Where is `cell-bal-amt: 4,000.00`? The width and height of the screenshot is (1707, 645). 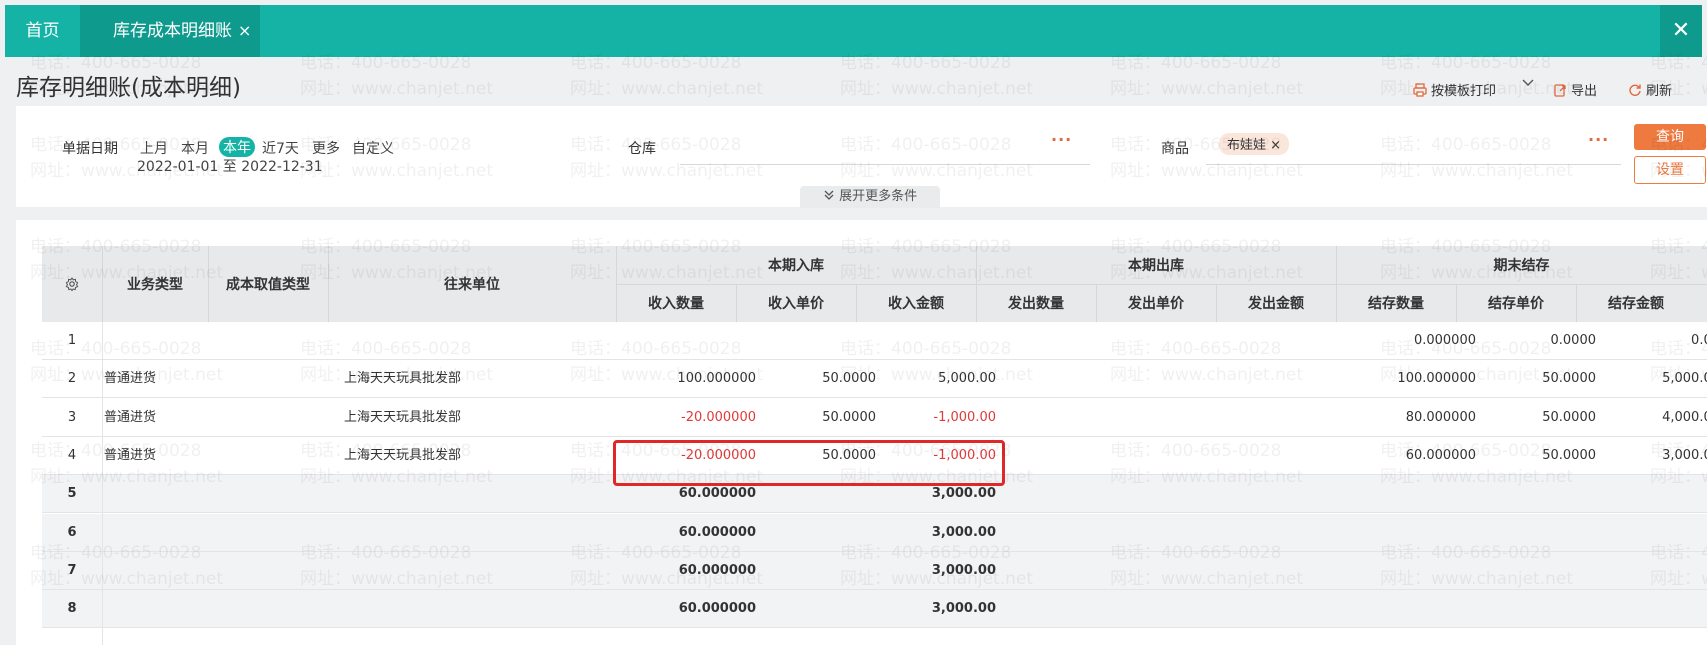 cell-bal-amt: 4,000.00 is located at coordinates (1684, 417).